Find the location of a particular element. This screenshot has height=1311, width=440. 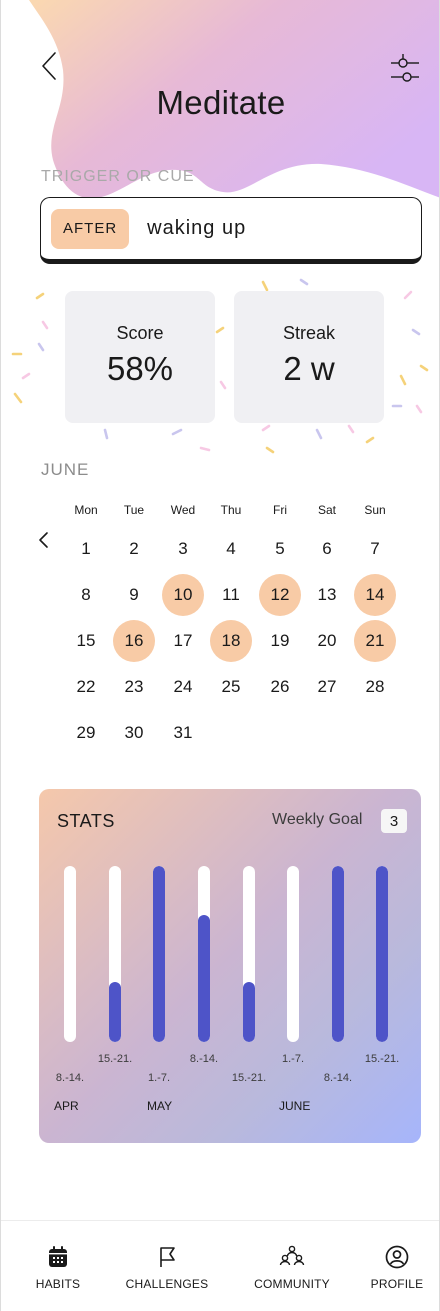

back-button is located at coordinates (49, 66).